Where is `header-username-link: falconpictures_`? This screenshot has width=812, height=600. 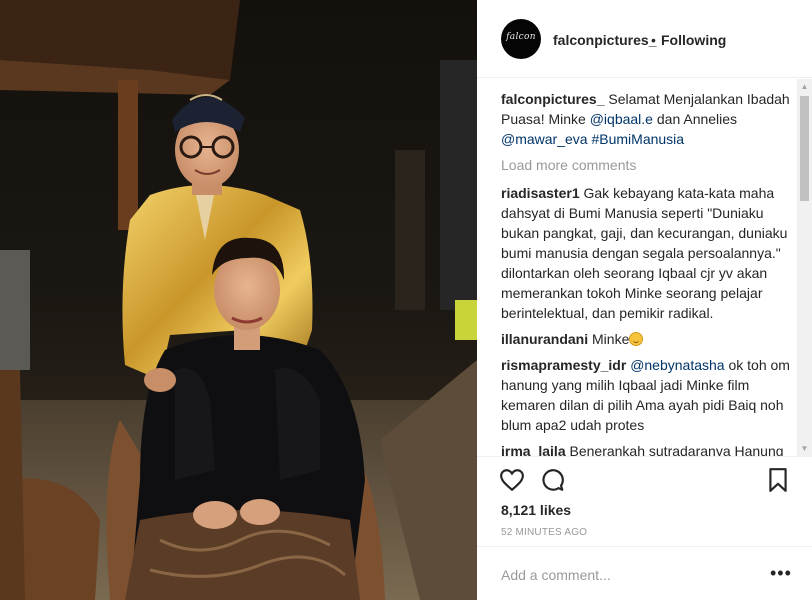
header-username-link: falconpictures_ is located at coordinates (604, 40).